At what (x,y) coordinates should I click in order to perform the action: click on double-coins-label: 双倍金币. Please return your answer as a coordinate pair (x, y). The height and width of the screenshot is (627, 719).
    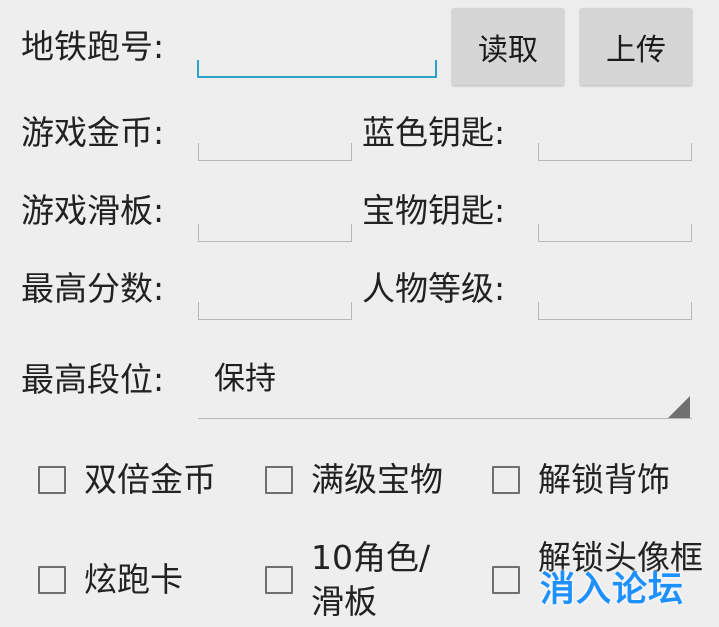
    Looking at the image, I should click on (150, 479).